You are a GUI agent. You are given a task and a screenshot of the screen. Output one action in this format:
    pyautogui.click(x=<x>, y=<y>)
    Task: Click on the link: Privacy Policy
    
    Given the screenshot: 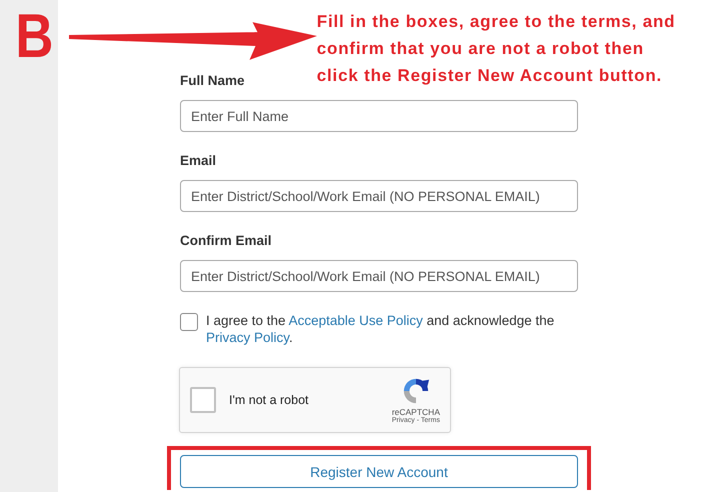 What is the action you would take?
    pyautogui.click(x=248, y=337)
    